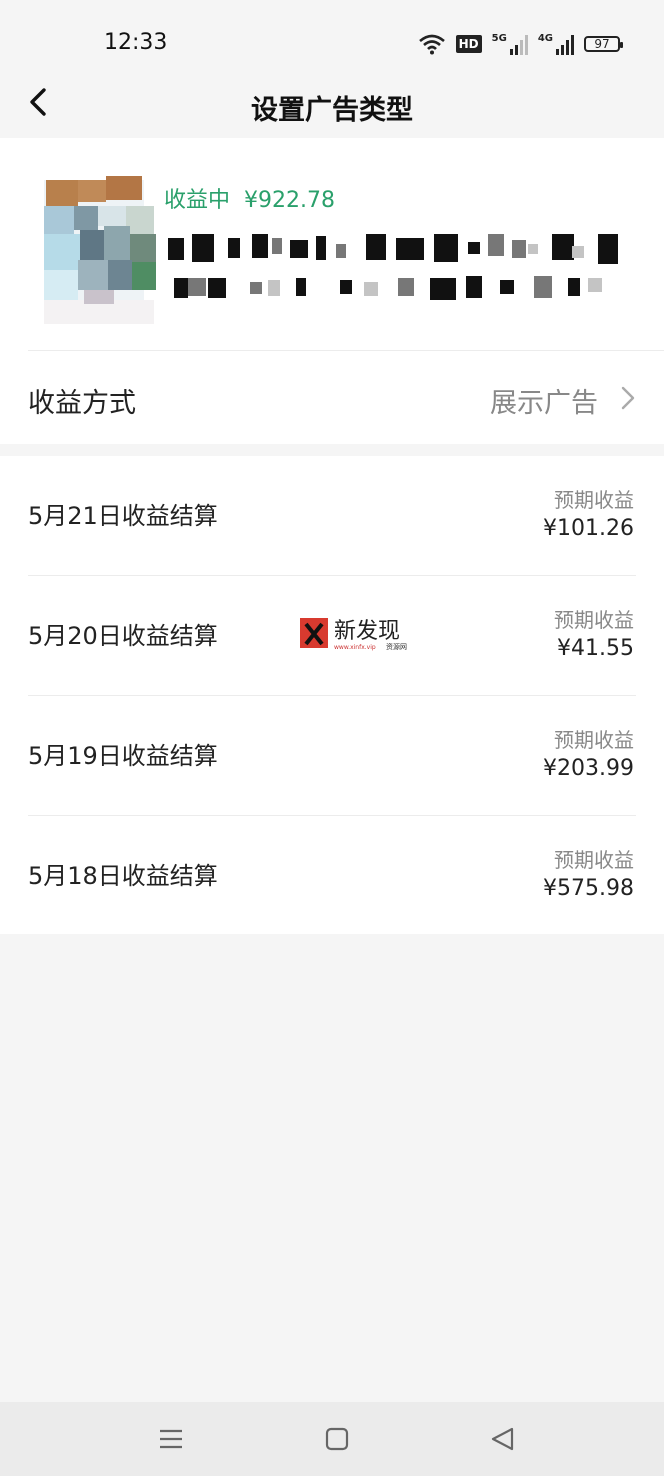  I want to click on earning-method-value: 展示广告, so click(544, 403).